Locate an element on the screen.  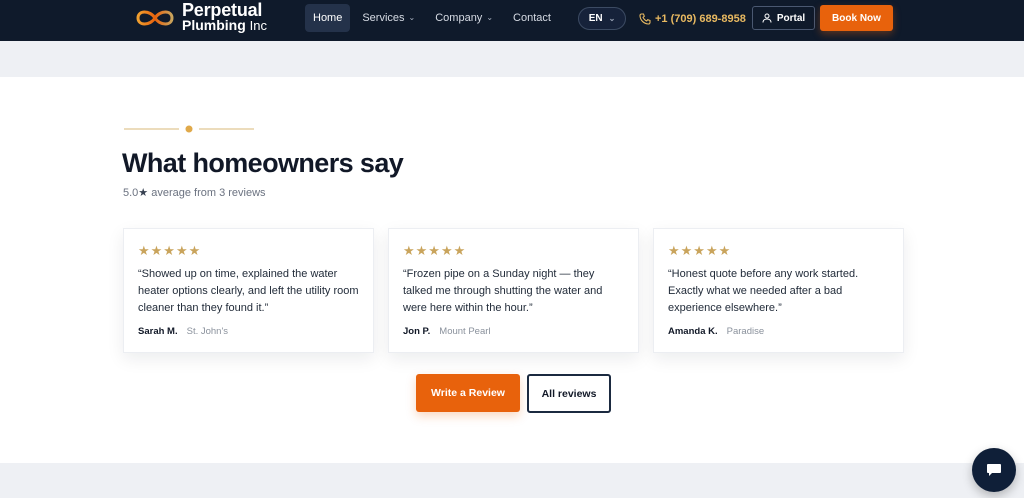
write-review-label: Write a Review is located at coordinates (468, 393).